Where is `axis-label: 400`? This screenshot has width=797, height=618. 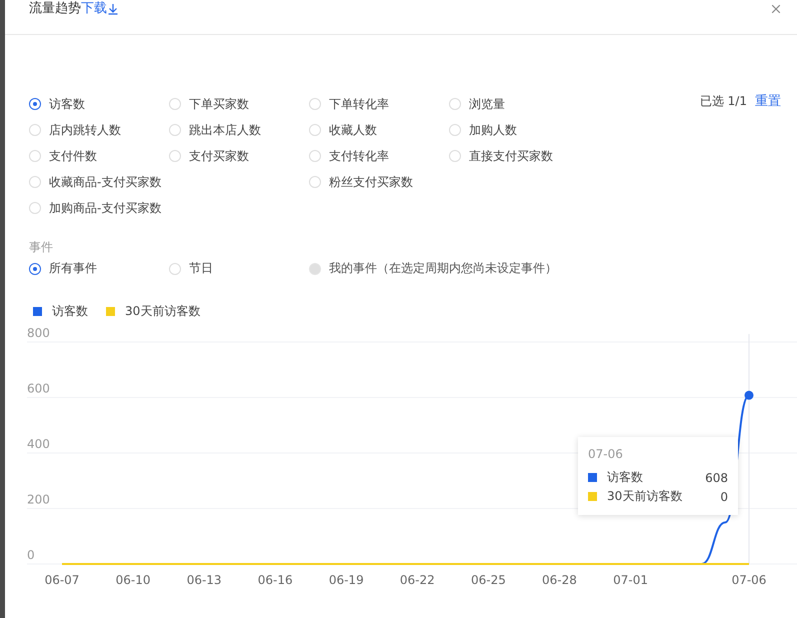
axis-label: 400 is located at coordinates (38, 444).